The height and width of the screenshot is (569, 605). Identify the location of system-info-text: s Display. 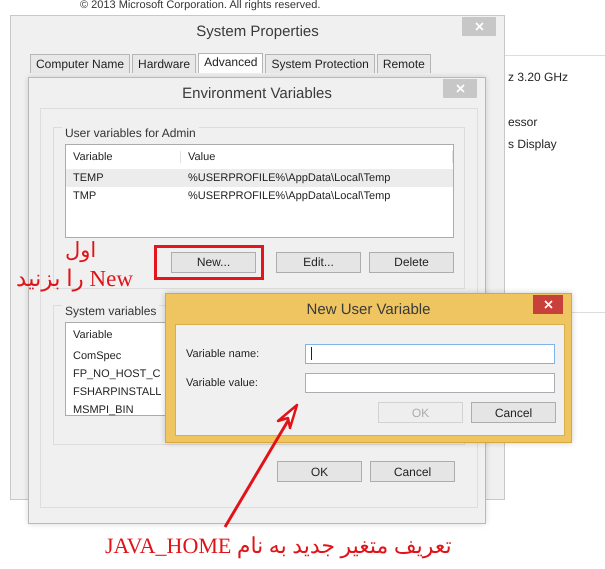
(533, 144).